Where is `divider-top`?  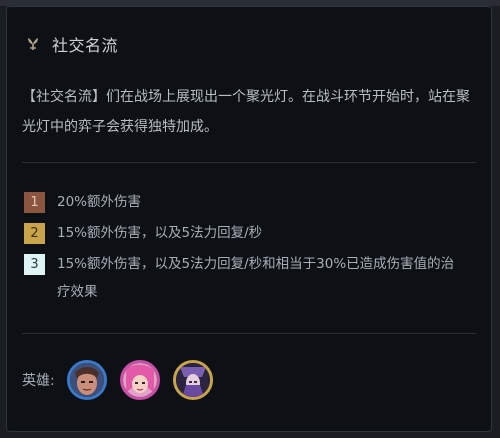 divider-top is located at coordinates (249, 162).